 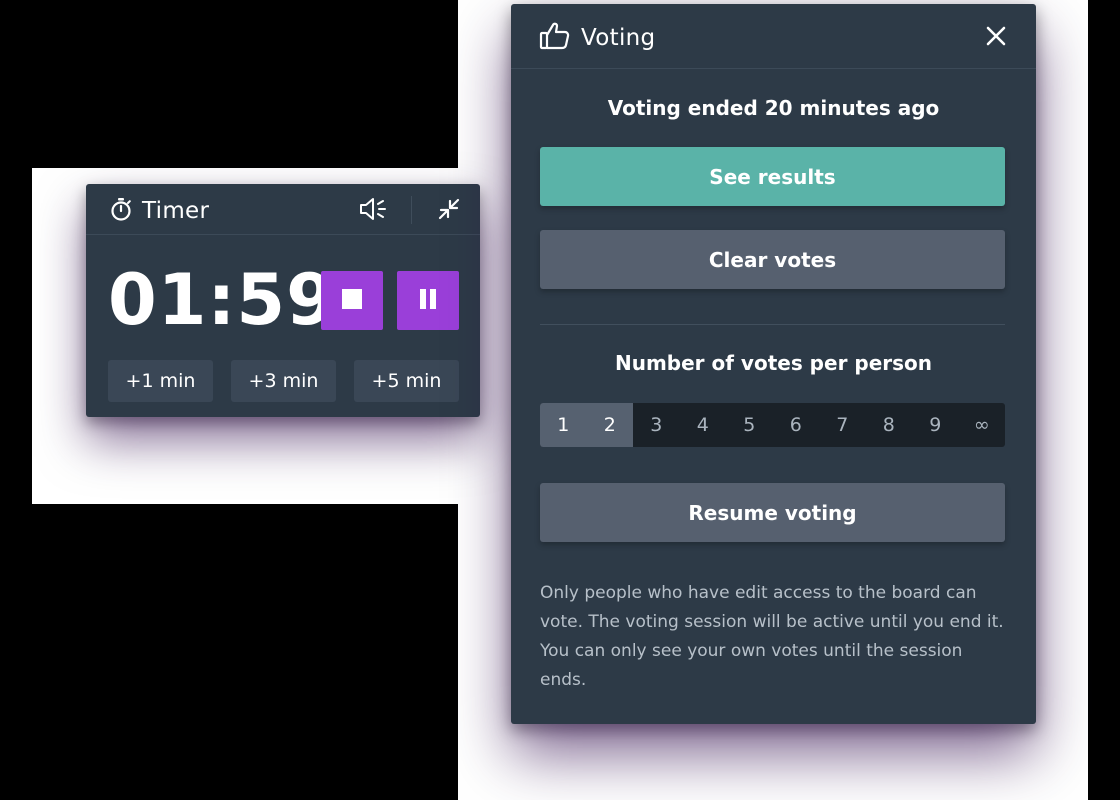 I want to click on clear-votes-button: Clear votes, so click(x=772, y=259).